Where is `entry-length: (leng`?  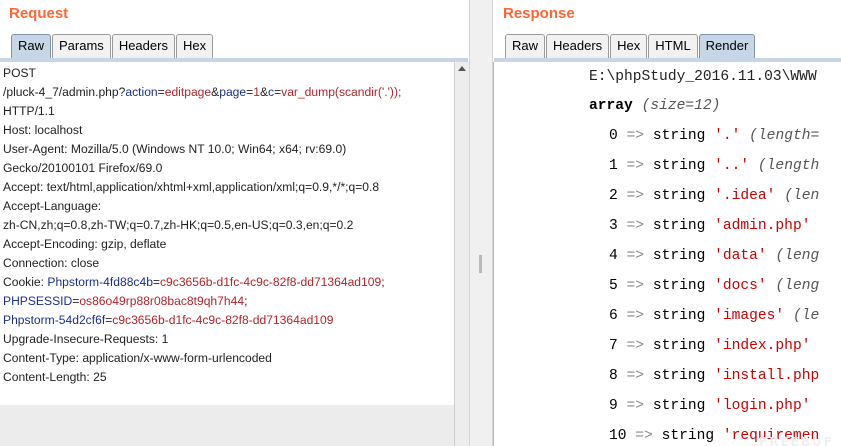 entry-length: (leng is located at coordinates (797, 256).